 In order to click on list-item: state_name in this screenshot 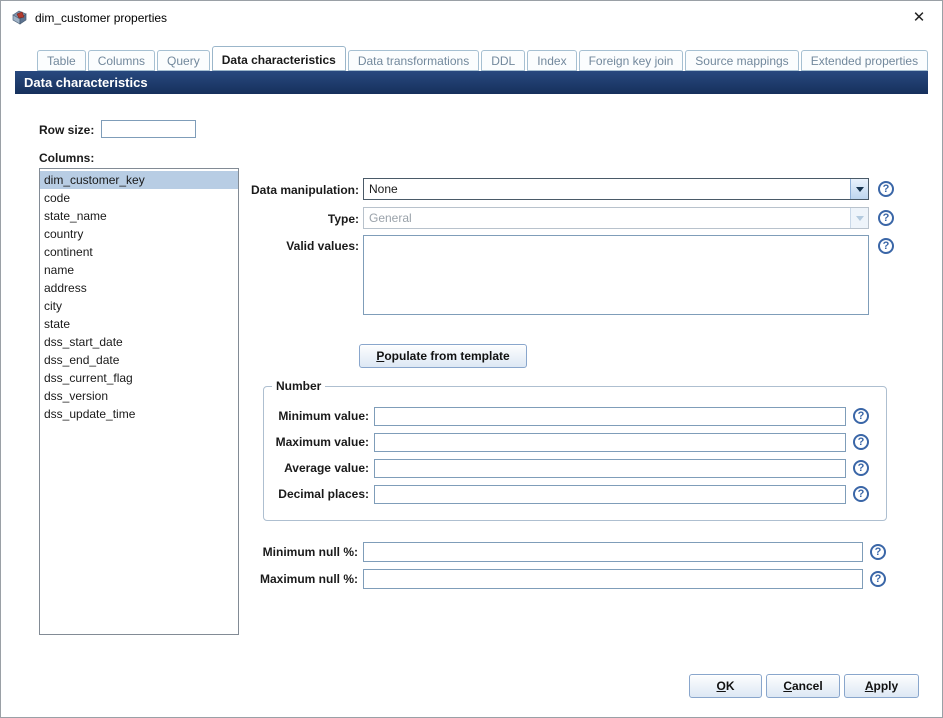, I will do `click(139, 216)`.